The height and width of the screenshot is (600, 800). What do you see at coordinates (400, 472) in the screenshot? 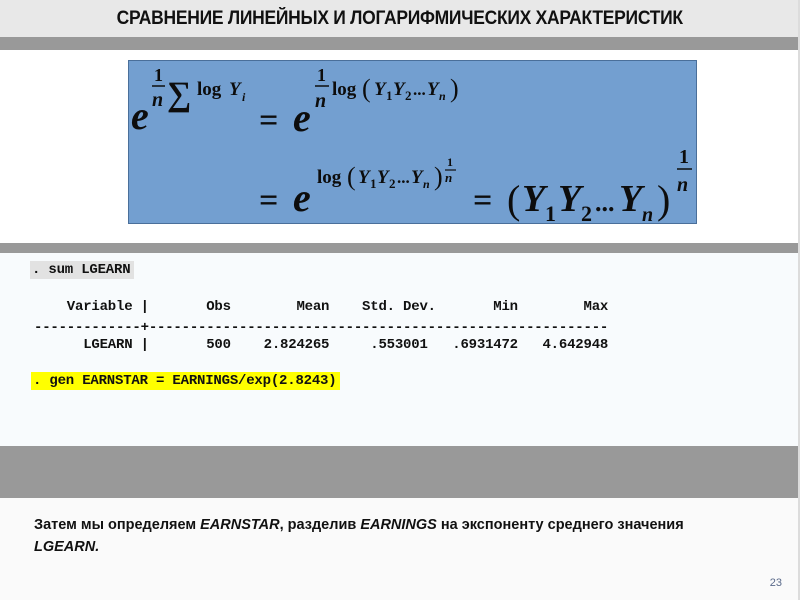
I see `separator-bar-bottom` at bounding box center [400, 472].